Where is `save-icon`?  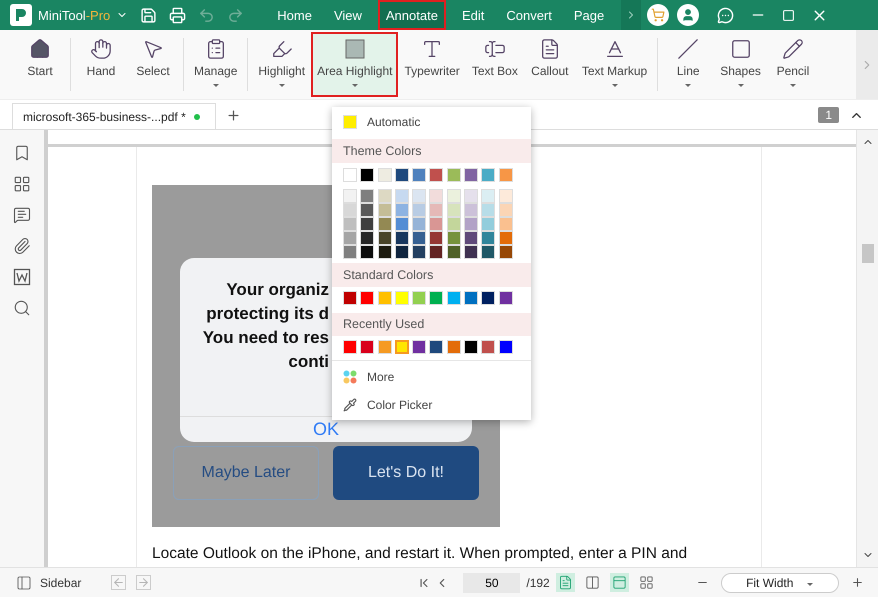
save-icon is located at coordinates (149, 15).